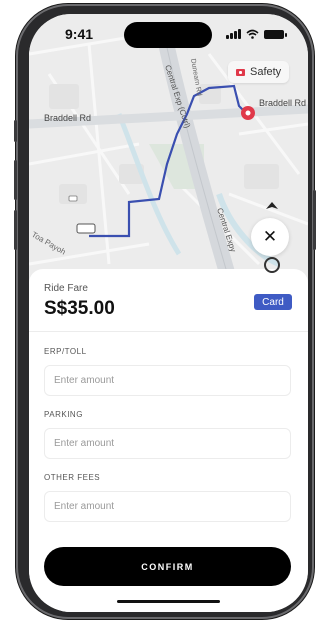 Image resolution: width=321 pixels, height=621 pixels. What do you see at coordinates (65, 351) in the screenshot?
I see `erp-toll-label: ERP/TOLL` at bounding box center [65, 351].